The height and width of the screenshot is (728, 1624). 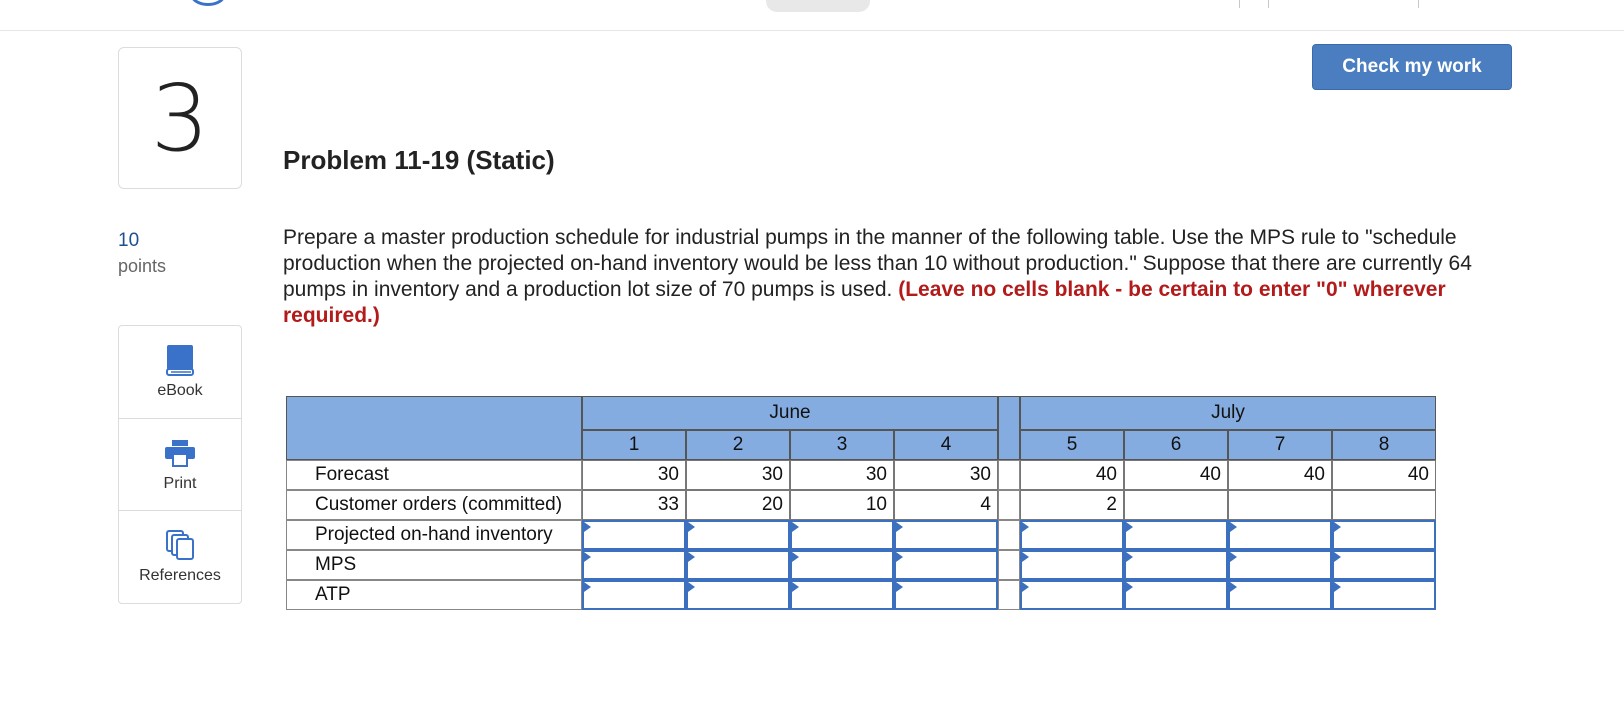 I want to click on month-header: July, so click(x=1228, y=413).